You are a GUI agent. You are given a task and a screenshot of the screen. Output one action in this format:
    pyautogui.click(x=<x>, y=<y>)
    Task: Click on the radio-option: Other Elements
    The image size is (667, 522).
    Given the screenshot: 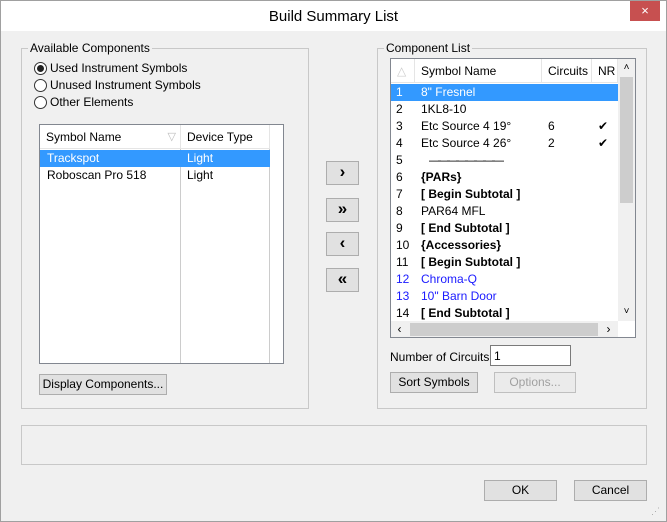 What is the action you would take?
    pyautogui.click(x=83, y=102)
    